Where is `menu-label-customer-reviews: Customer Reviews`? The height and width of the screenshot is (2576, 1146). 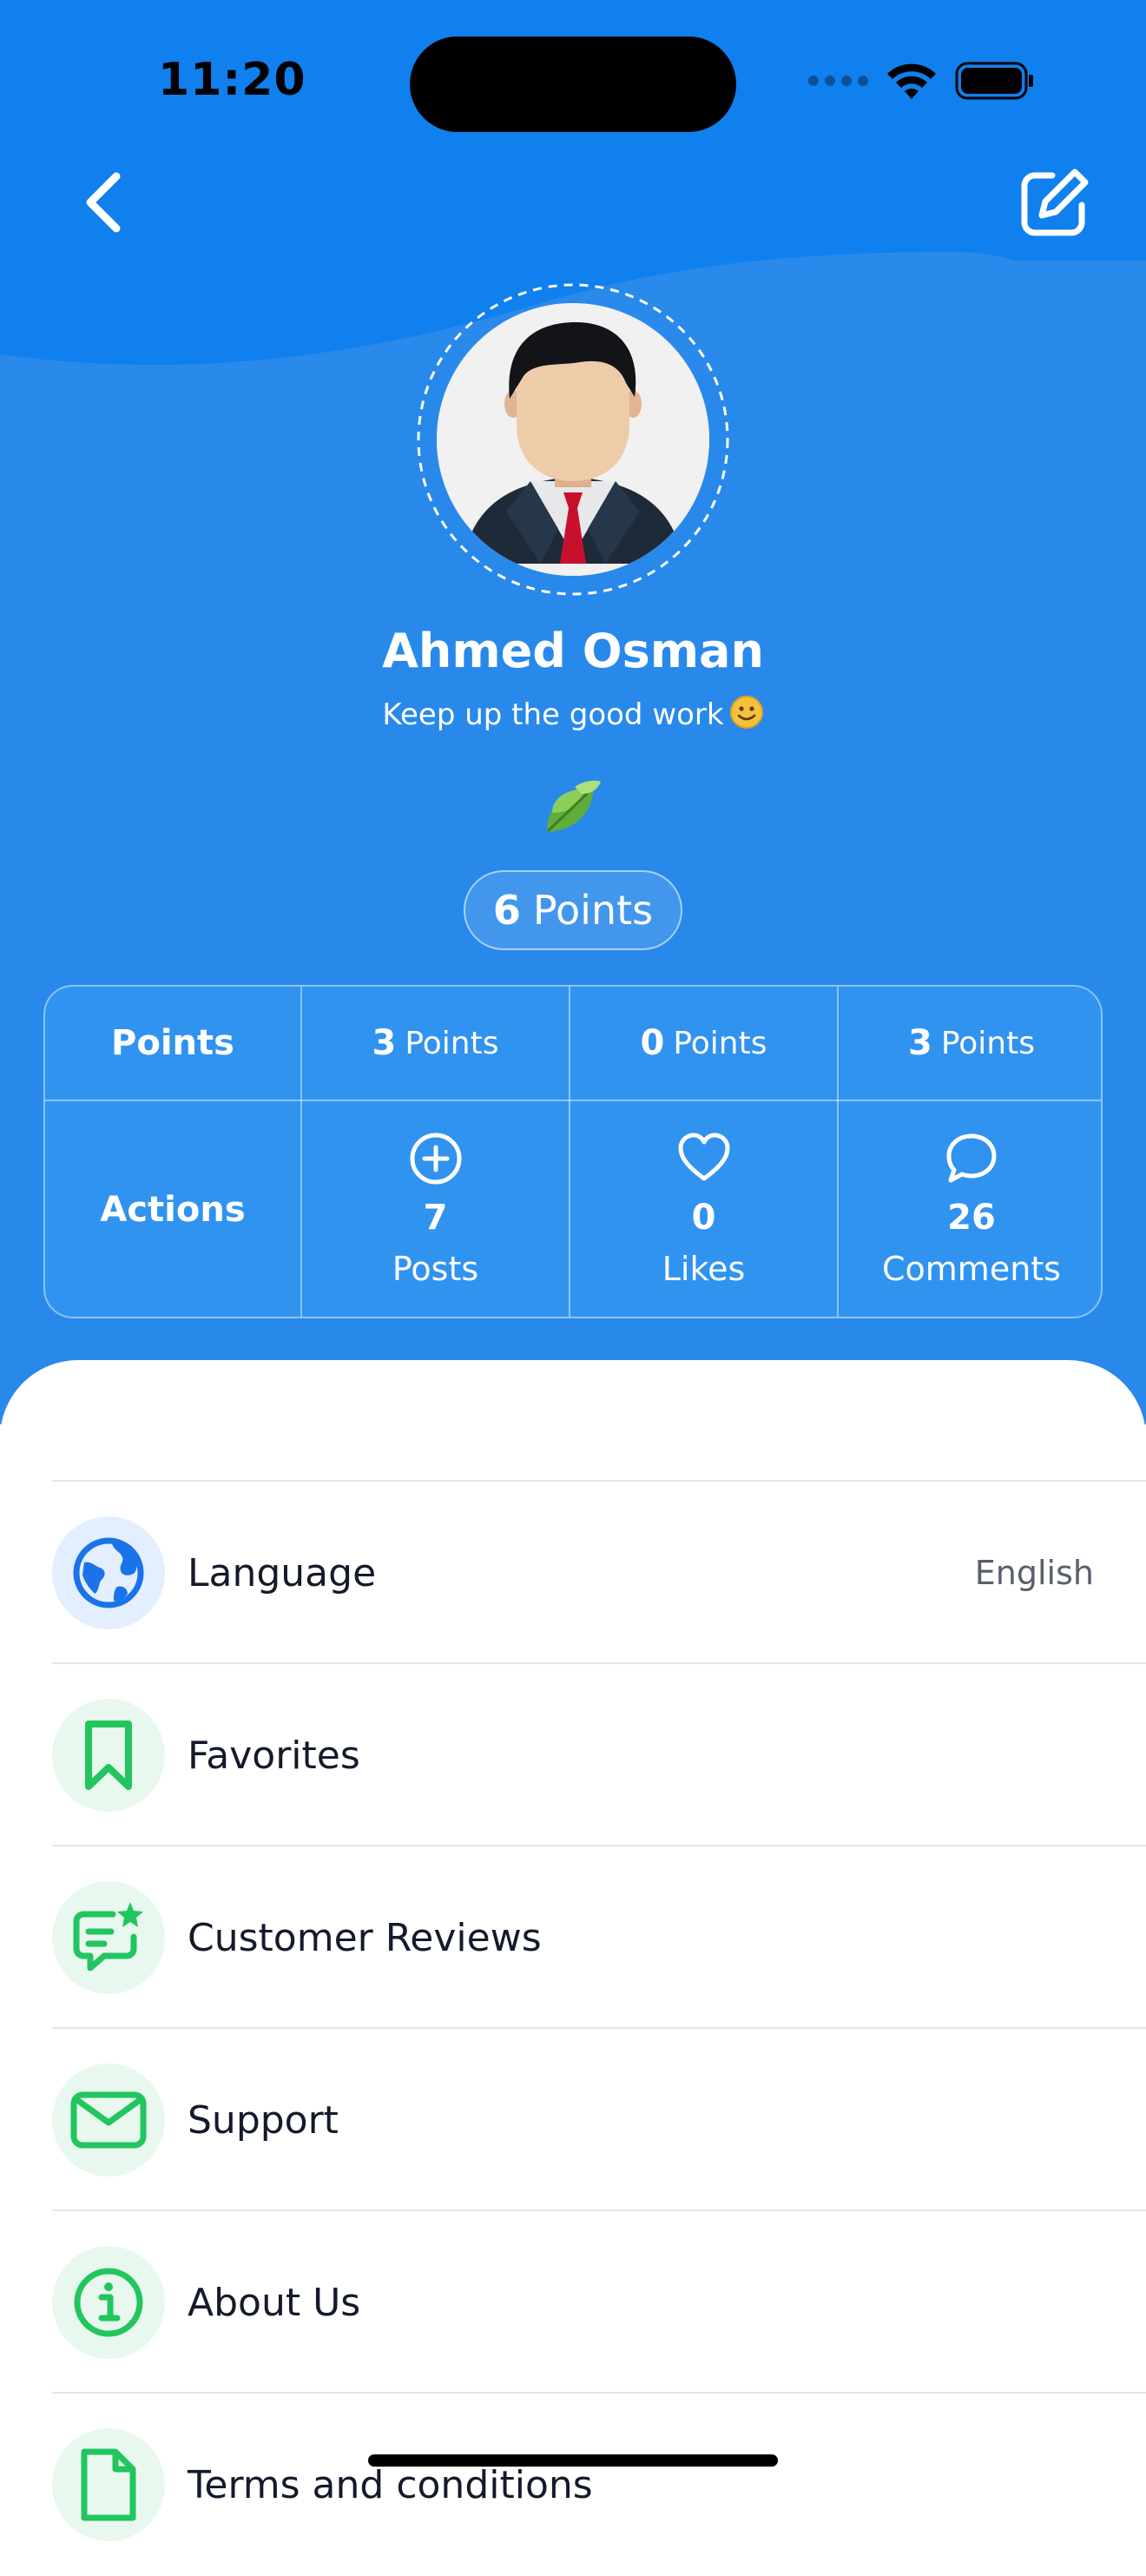 menu-label-customer-reviews: Customer Reviews is located at coordinates (365, 1937).